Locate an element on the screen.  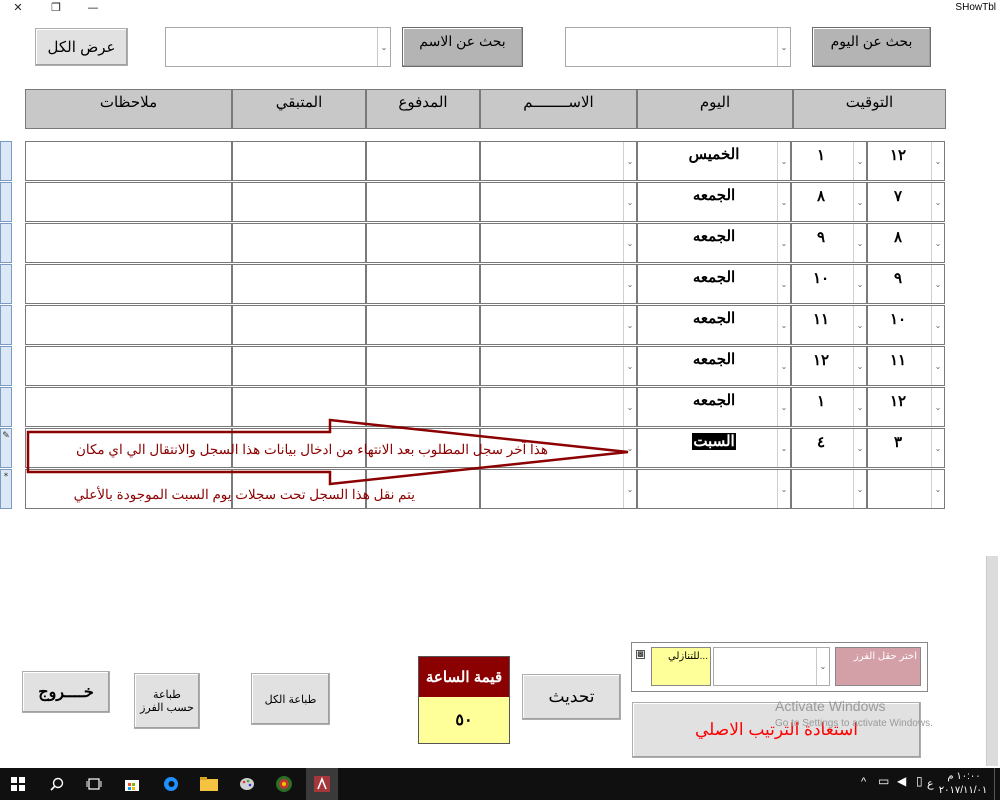
search-day-button: بحث عن اليوم is located at coordinates (871, 47).